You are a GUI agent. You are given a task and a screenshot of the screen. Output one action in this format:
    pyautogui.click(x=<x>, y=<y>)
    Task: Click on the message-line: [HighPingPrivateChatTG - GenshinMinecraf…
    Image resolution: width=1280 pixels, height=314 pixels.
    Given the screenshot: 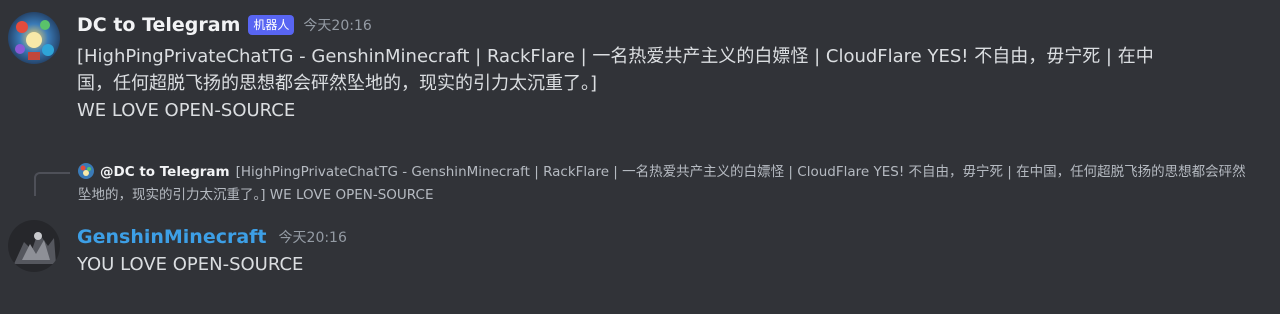 What is the action you would take?
    pyautogui.click(x=615, y=56)
    